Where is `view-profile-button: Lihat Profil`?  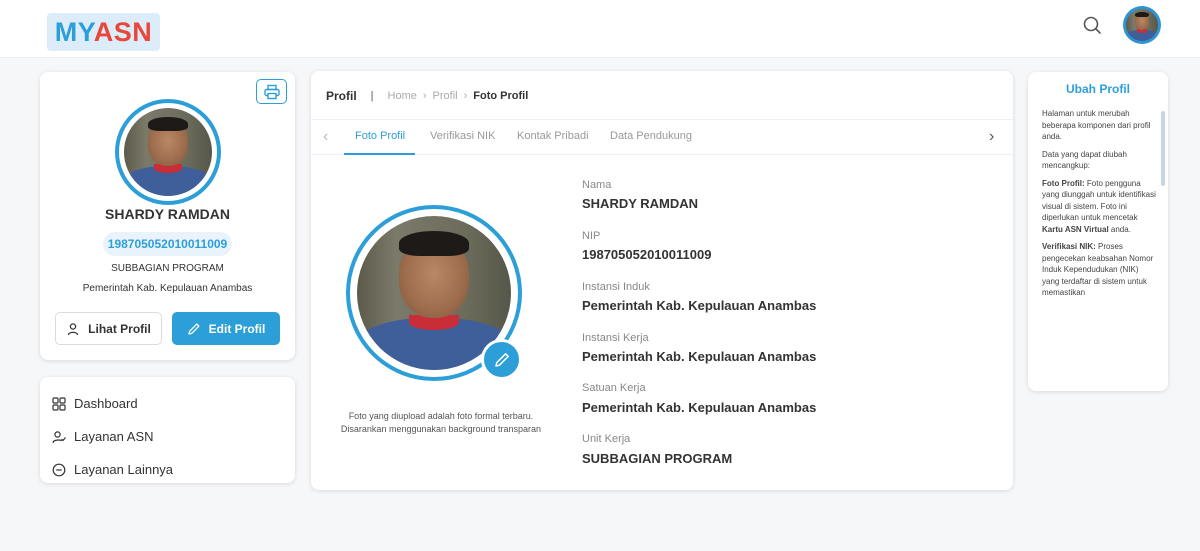 view-profile-button: Lihat Profil is located at coordinates (108, 328).